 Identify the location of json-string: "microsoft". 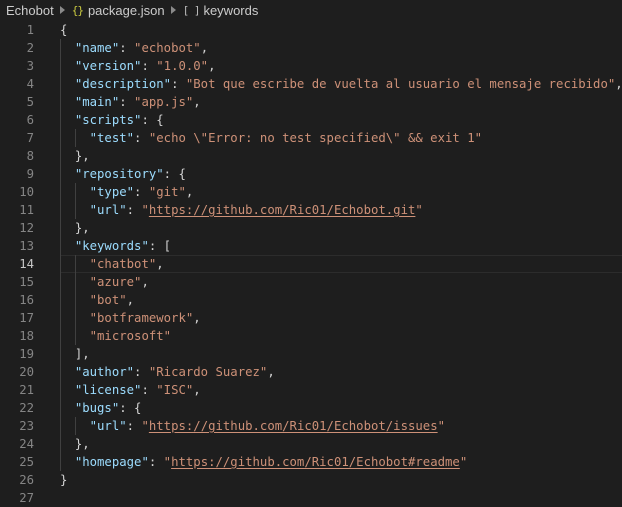
(130, 336).